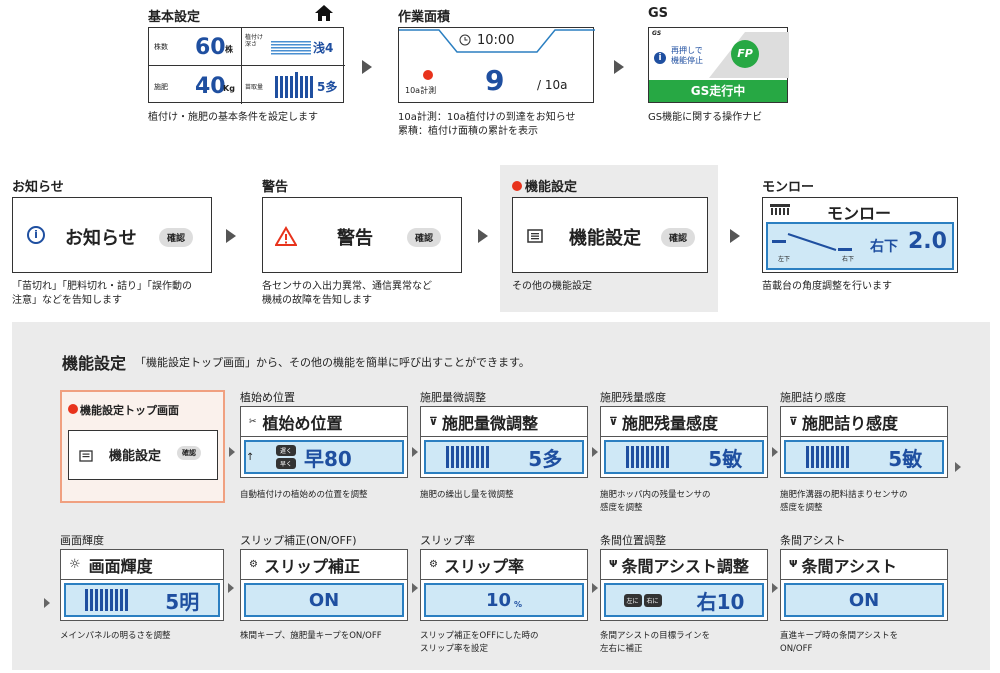 Image resolution: width=1000 pixels, height=673 pixels. Describe the element at coordinates (286, 238) in the screenshot. I see `warning-icon` at that location.